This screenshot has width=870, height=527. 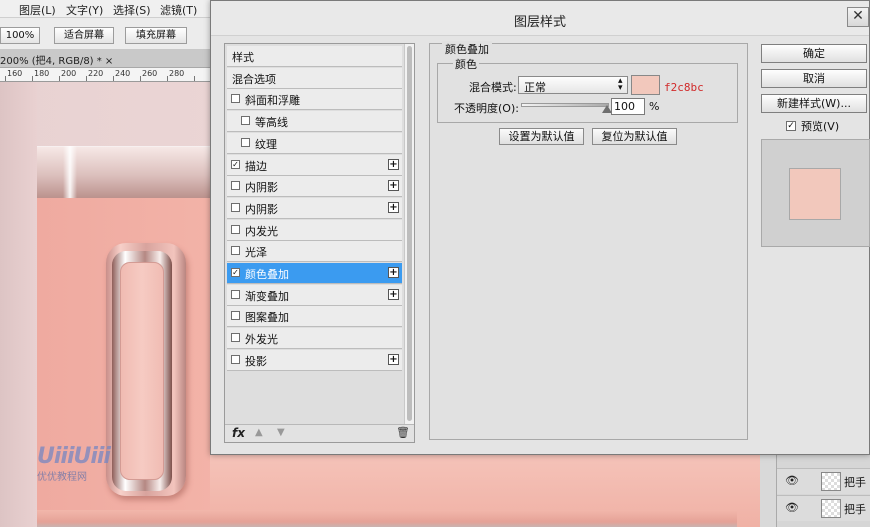 What do you see at coordinates (314, 360) in the screenshot?
I see `style-item: 投影 +` at bounding box center [314, 360].